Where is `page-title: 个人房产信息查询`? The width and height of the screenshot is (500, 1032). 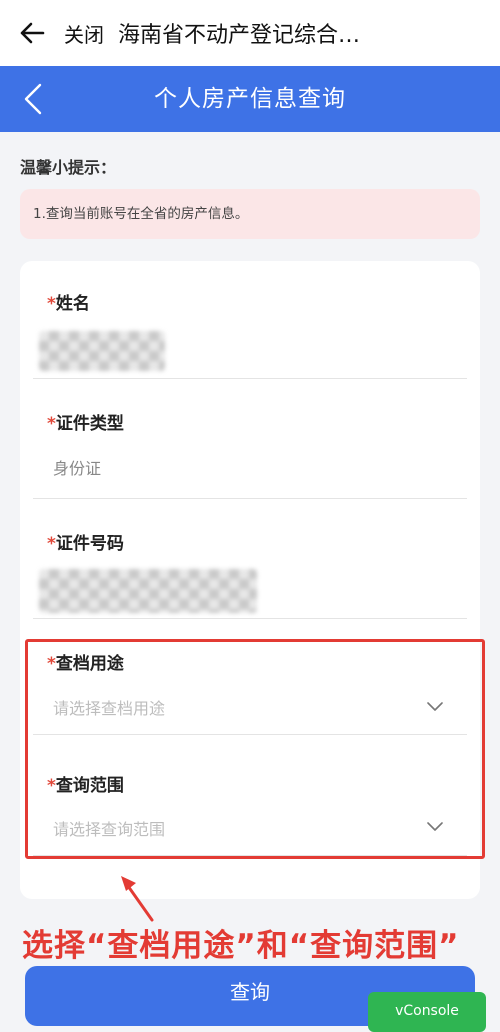 page-title: 个人房产信息查询 is located at coordinates (250, 99).